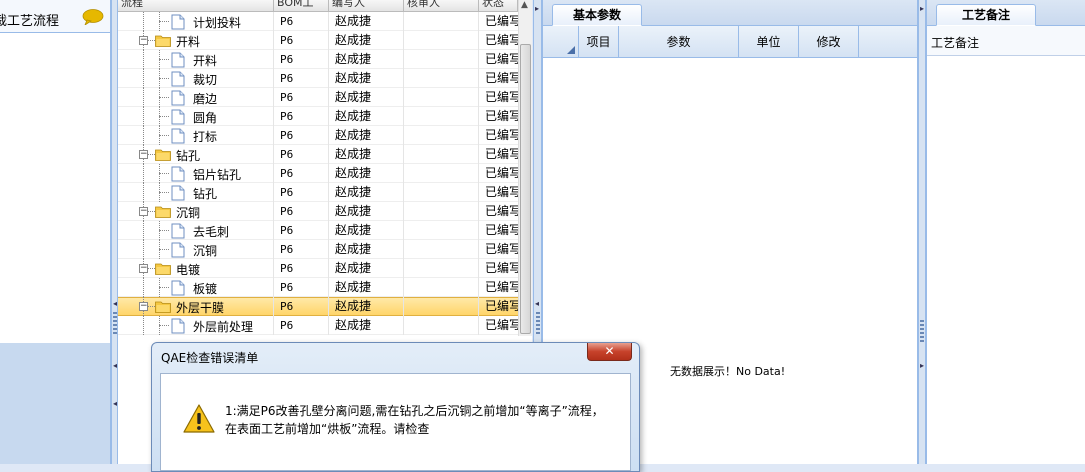 This screenshot has height=472, width=1085. Describe the element at coordinates (318, 97) in the screenshot. I see `tree-row: 磨边 P6 赵成捷 已编写` at that location.